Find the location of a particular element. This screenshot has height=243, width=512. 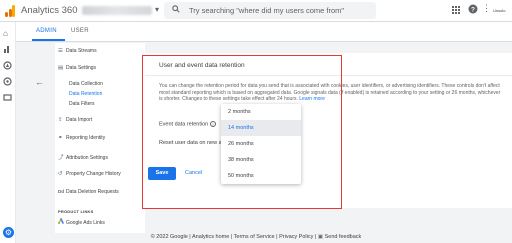

account-selector is located at coordinates (117, 10).